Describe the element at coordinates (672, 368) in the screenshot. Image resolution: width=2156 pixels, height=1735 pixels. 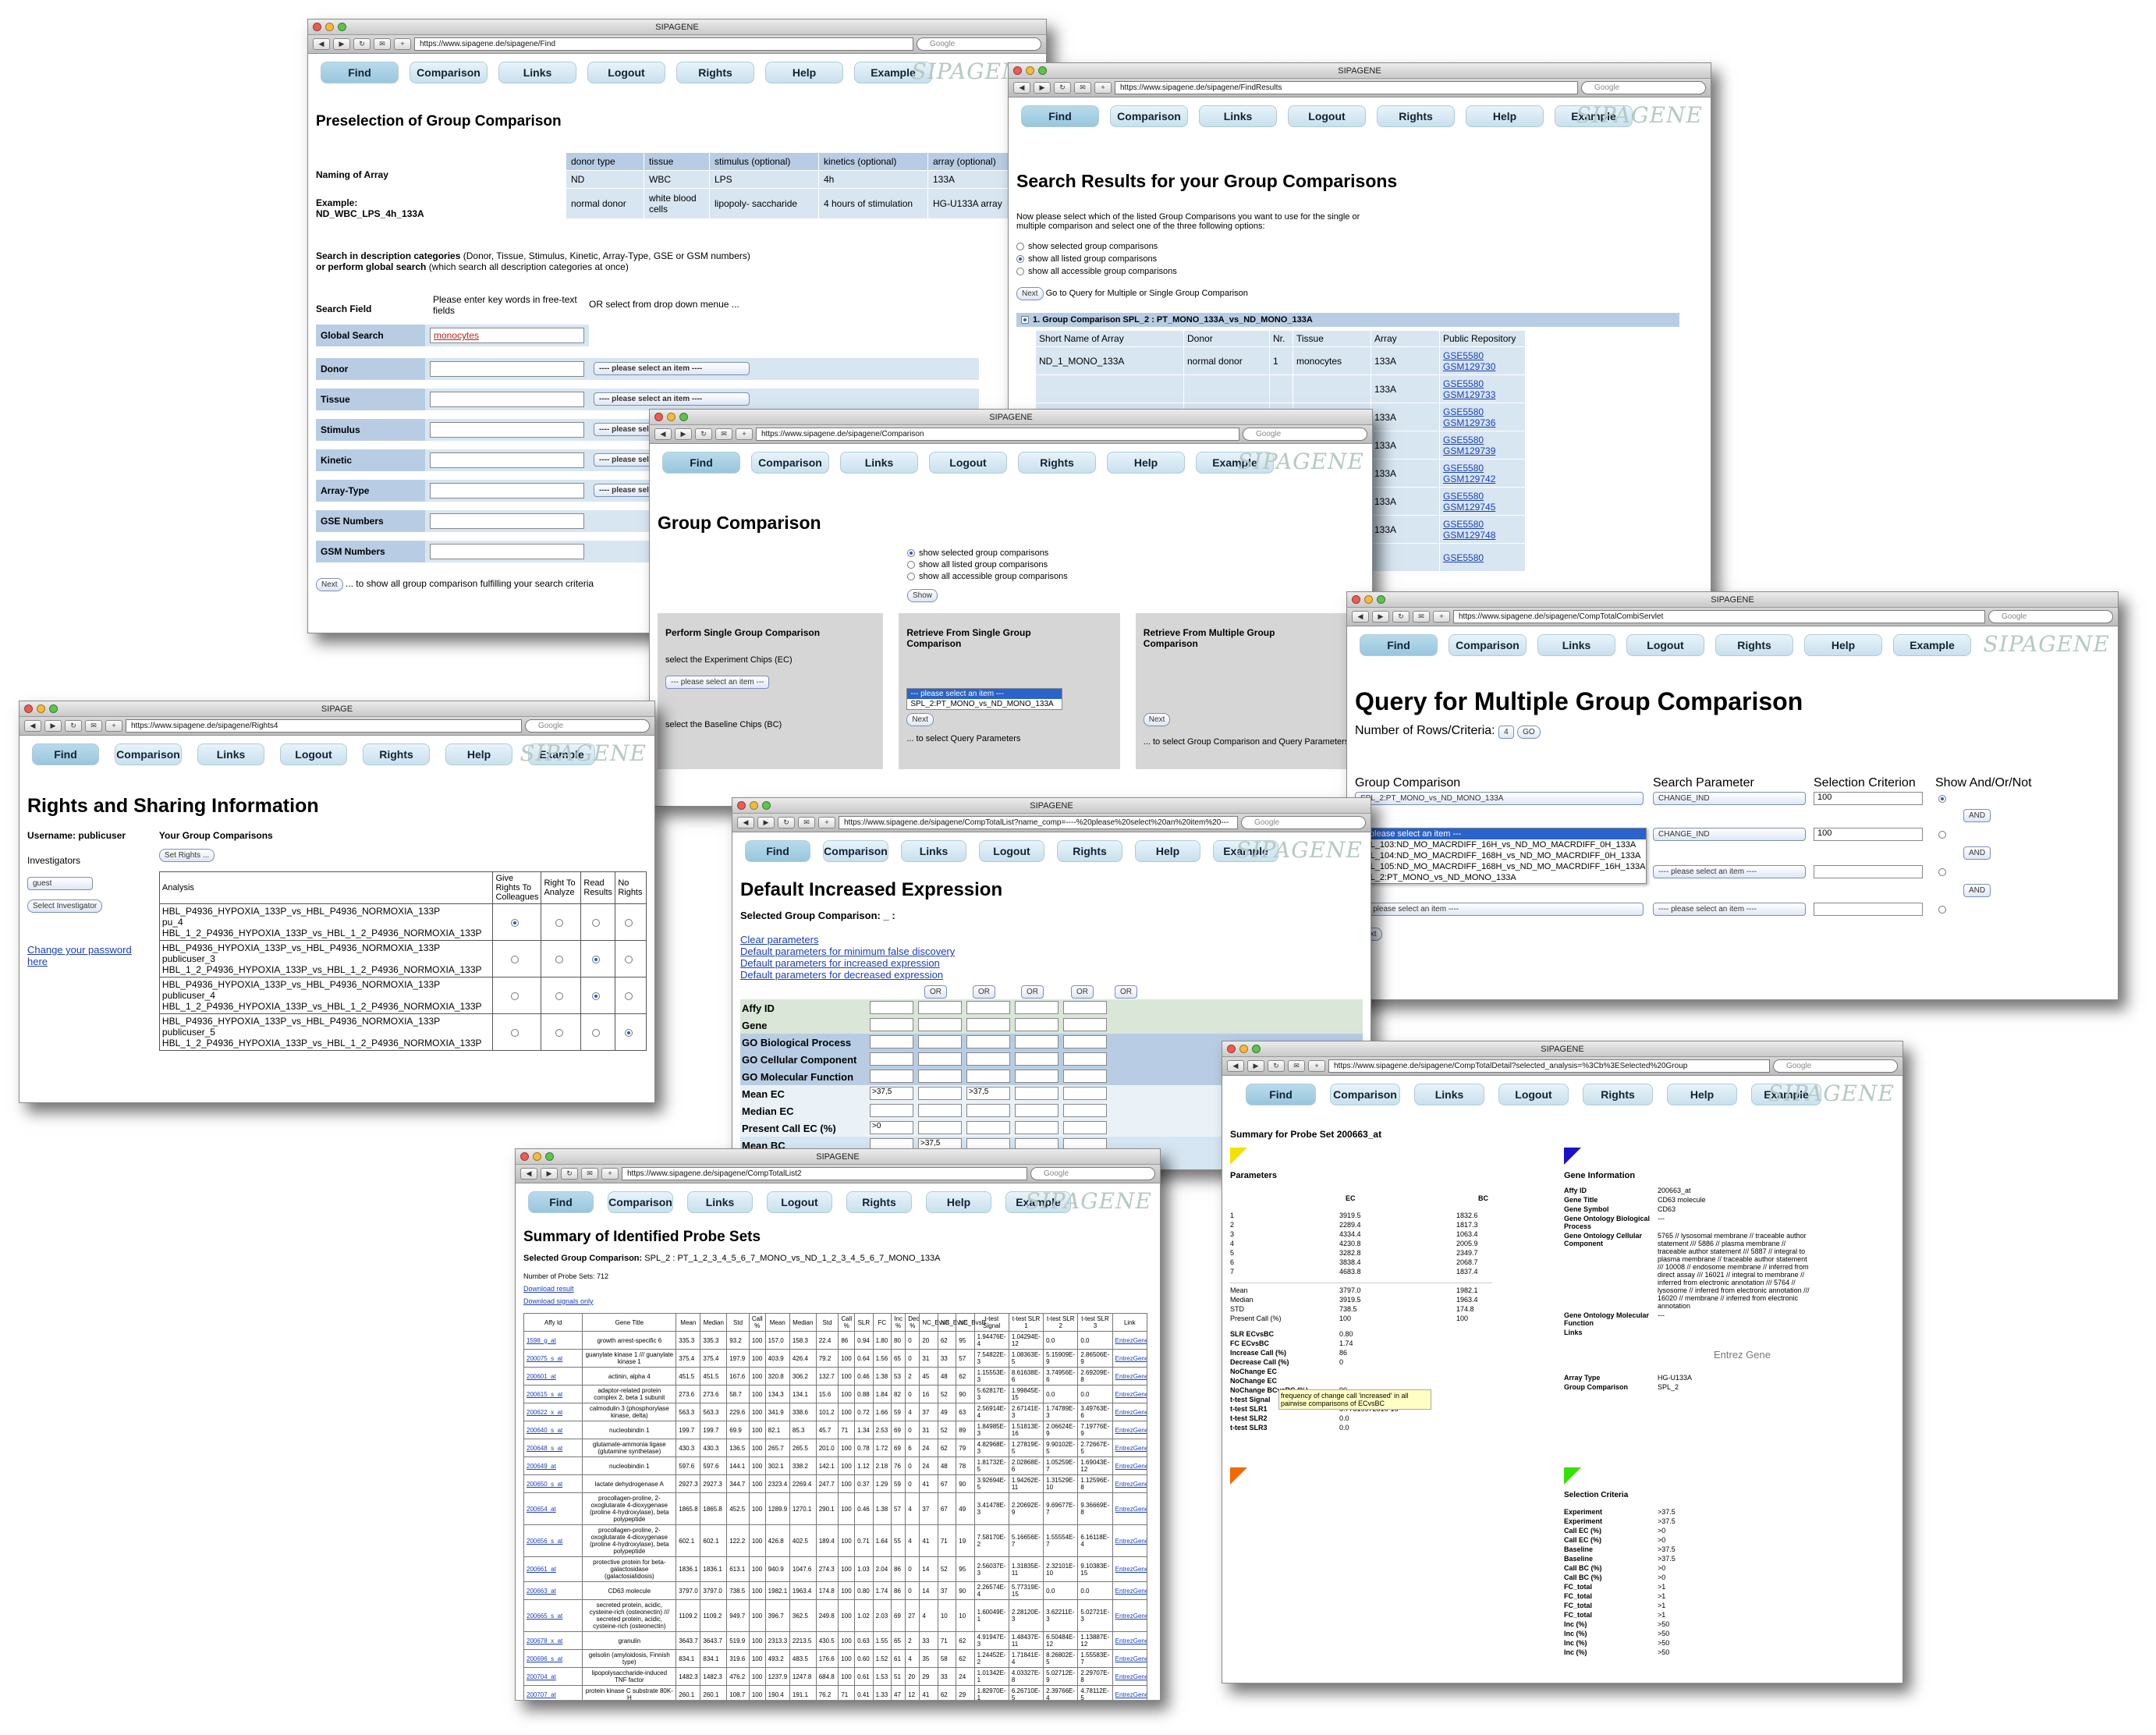
I see `field-select: ---- please select an item ----` at that location.